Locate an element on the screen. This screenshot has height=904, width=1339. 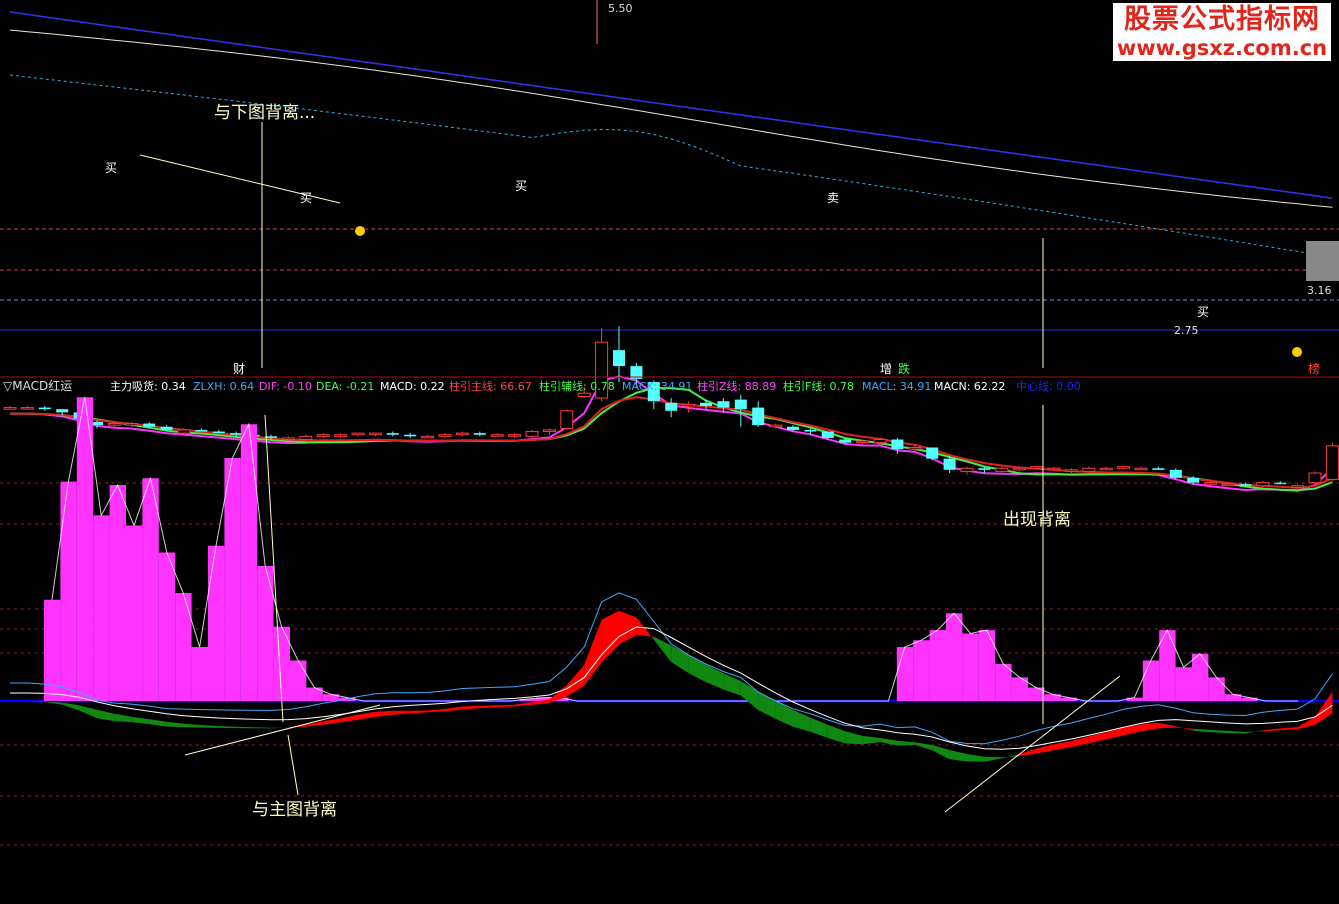
signal-dot is located at coordinates (1297, 352).